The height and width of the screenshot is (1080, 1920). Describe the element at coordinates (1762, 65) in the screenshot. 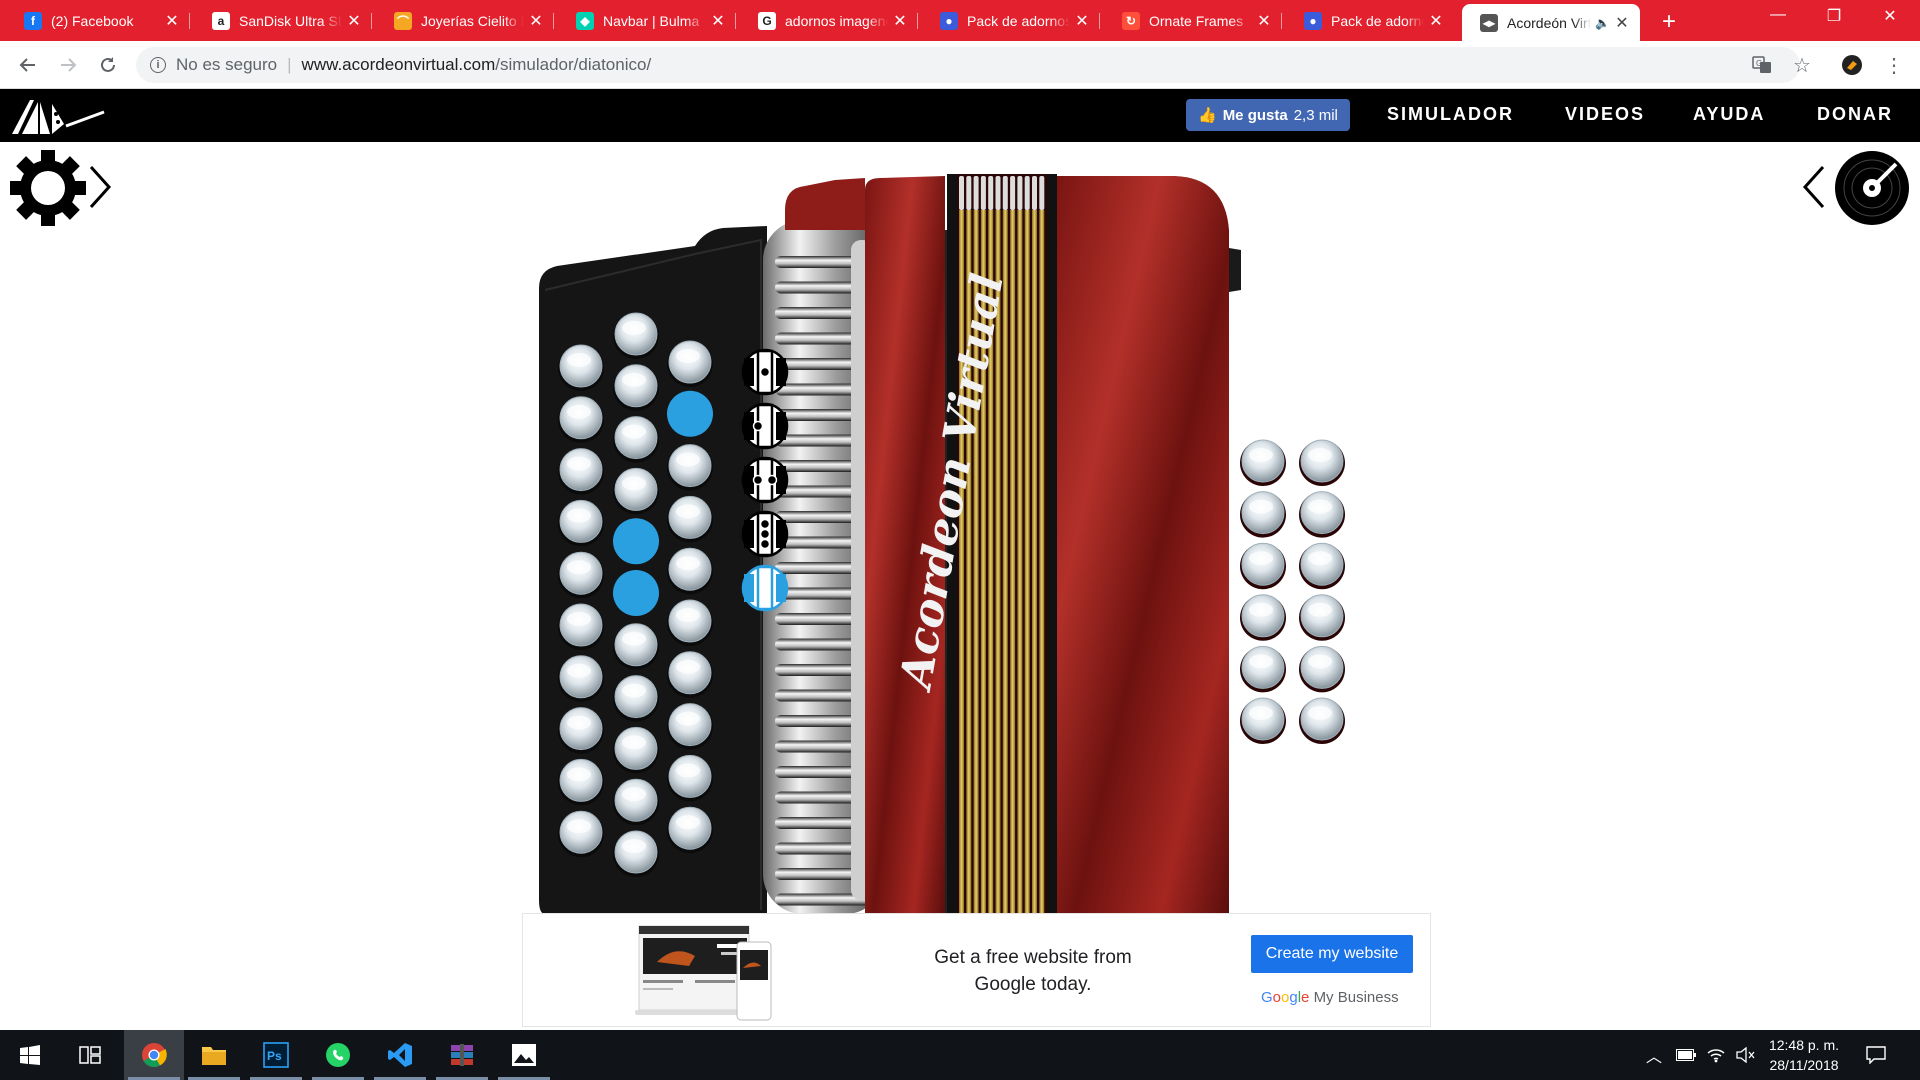

I see `translate-icon: G` at that location.